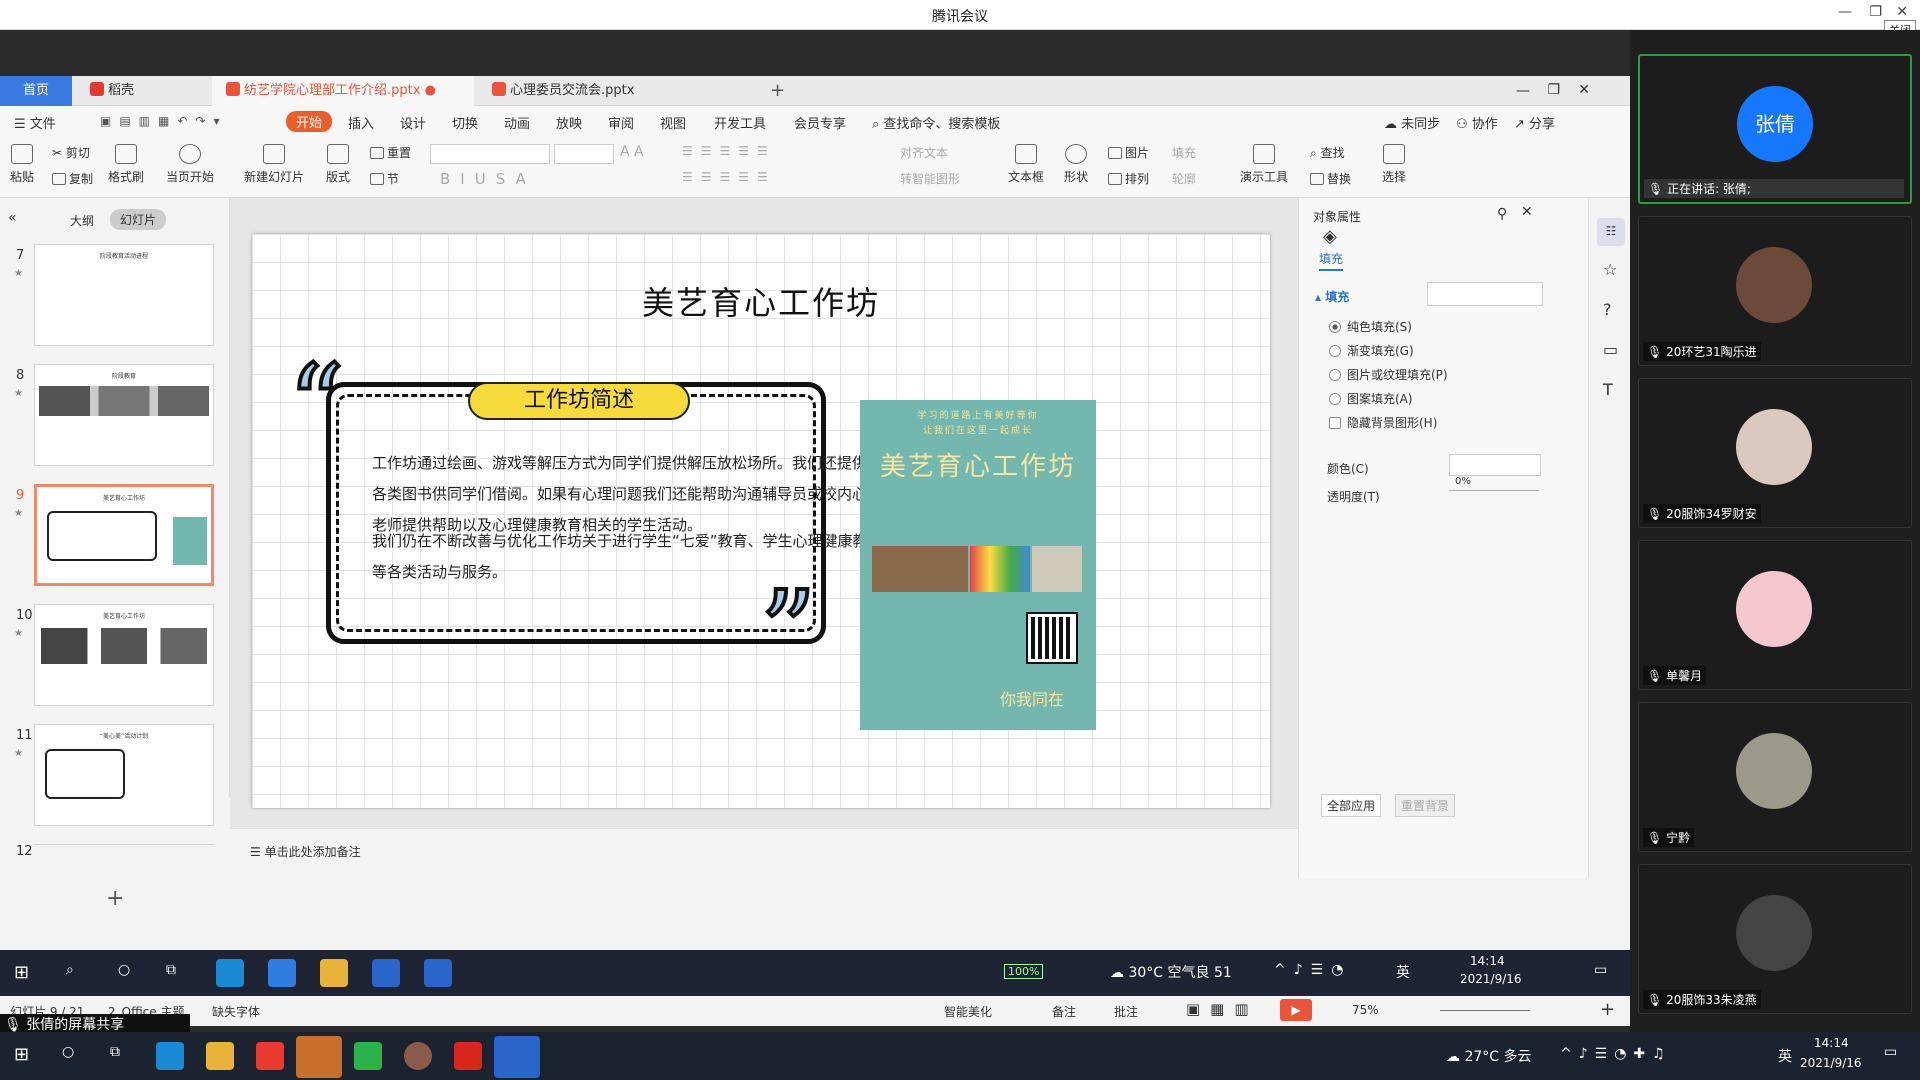 This screenshot has height=1080, width=1920. Describe the element at coordinates (1312, 970) in the screenshot. I see `tray-icons: ^♪☰◔` at that location.